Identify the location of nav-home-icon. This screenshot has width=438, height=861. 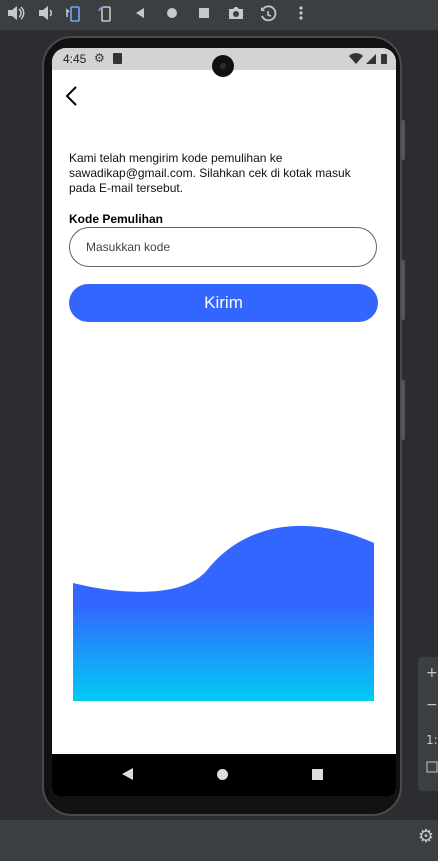
(222, 774).